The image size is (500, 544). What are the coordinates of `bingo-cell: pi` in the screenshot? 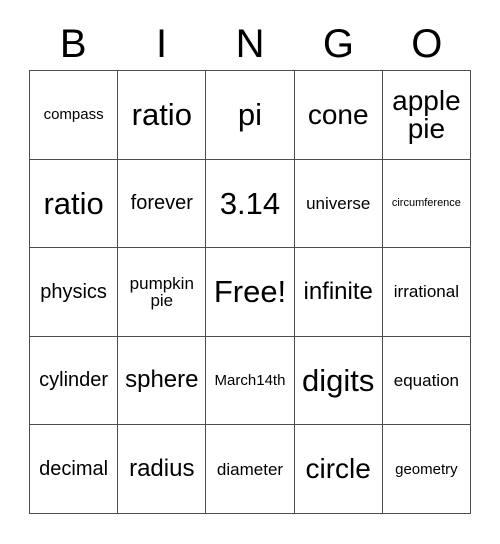 It's located at (250, 115).